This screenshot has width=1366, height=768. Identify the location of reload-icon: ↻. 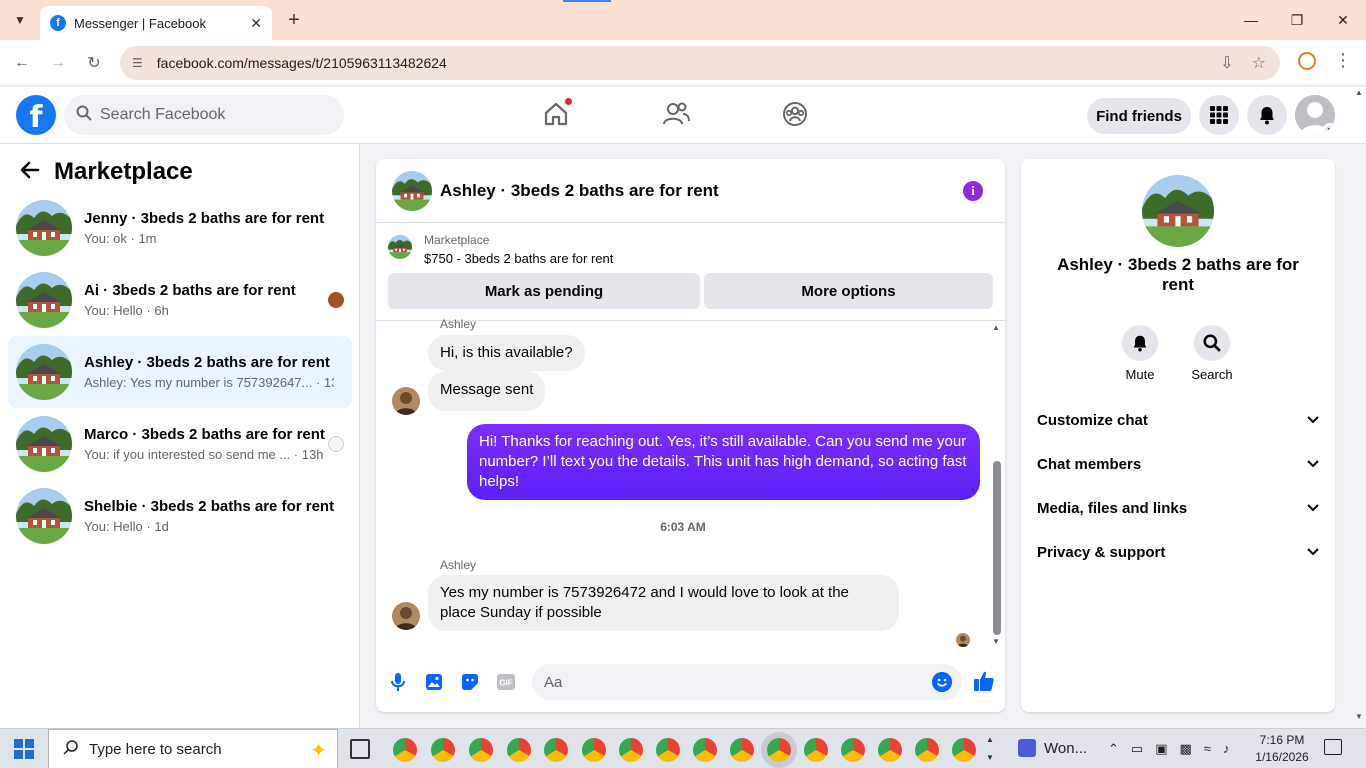
(94, 63).